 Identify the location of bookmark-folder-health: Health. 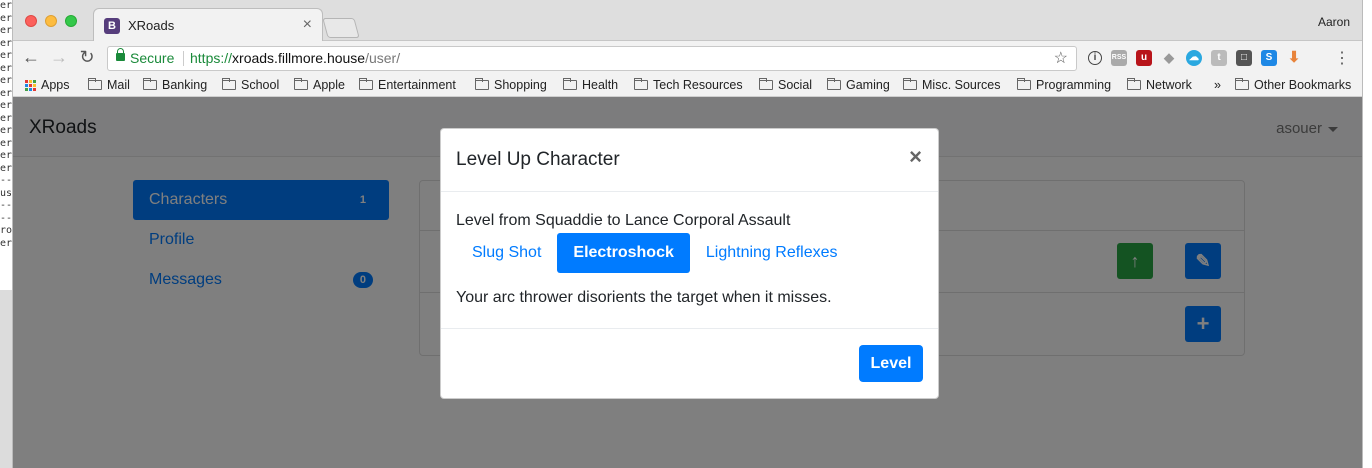
(590, 85).